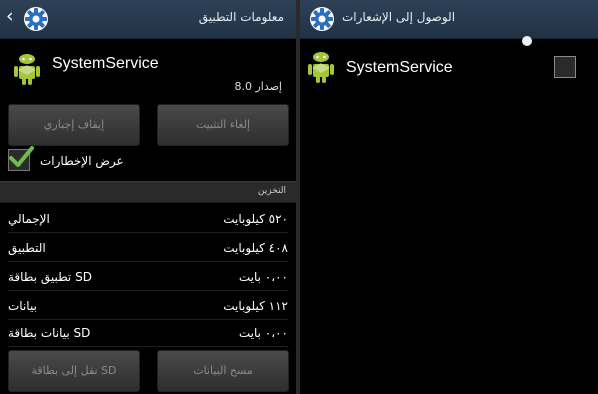  What do you see at coordinates (148, 307) in the screenshot?
I see `storage-row-data: بيانات ١١٢ كيلوبايت` at bounding box center [148, 307].